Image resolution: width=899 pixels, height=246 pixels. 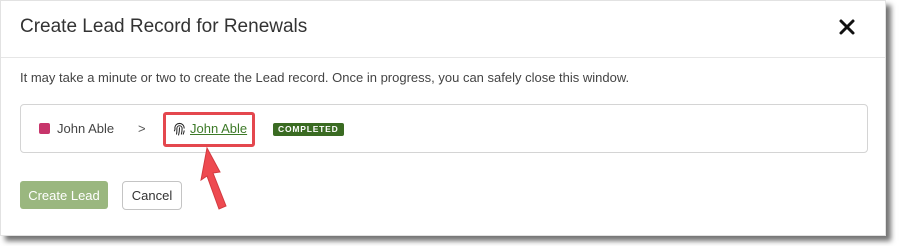 I want to click on create-lead-button: Create Lead, so click(x=64, y=195).